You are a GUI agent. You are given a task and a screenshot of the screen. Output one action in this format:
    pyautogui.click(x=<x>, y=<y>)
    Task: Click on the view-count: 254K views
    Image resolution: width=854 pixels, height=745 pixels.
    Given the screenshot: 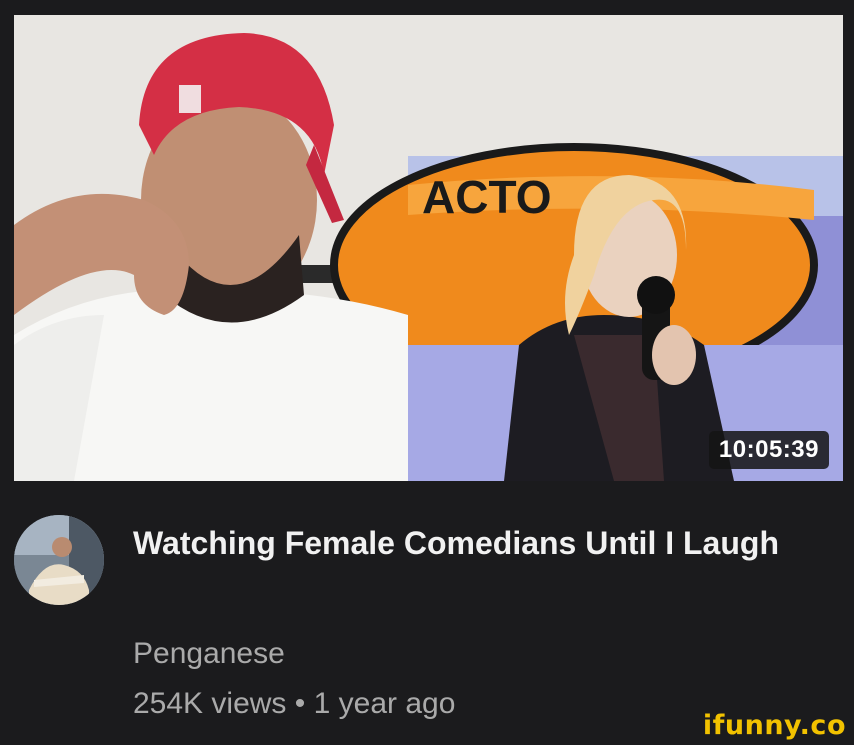 What is the action you would take?
    pyautogui.click(x=210, y=703)
    